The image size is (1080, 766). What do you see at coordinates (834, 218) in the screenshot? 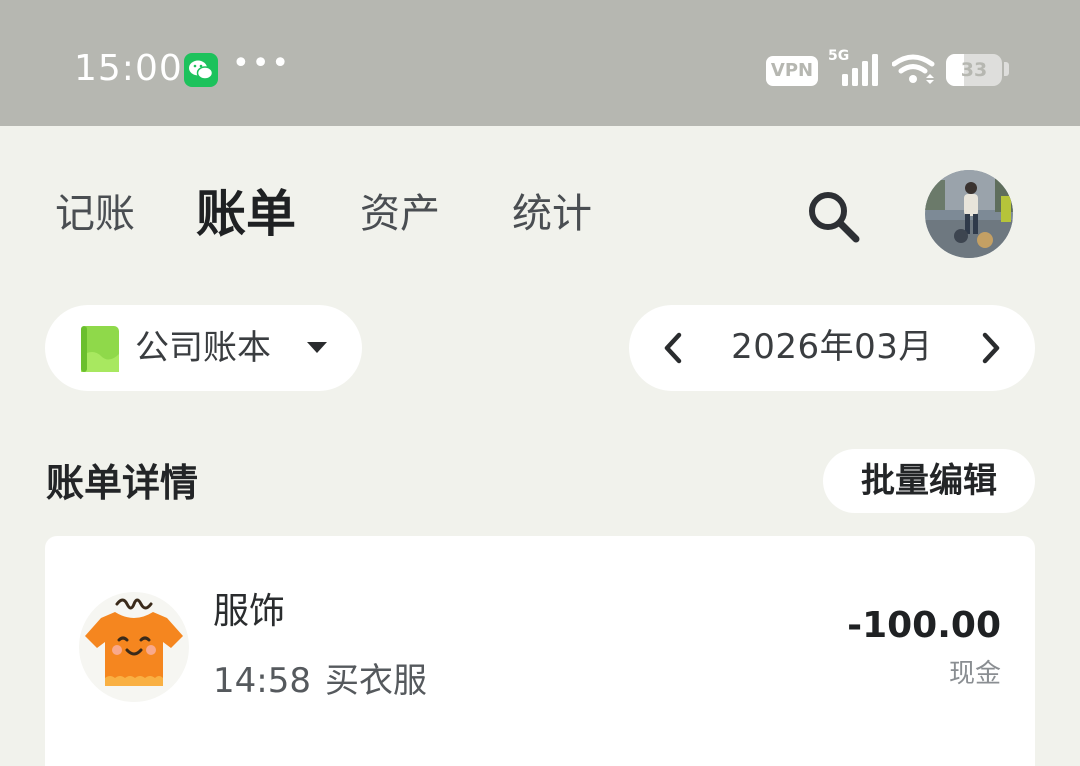
I see `search-icon` at bounding box center [834, 218].